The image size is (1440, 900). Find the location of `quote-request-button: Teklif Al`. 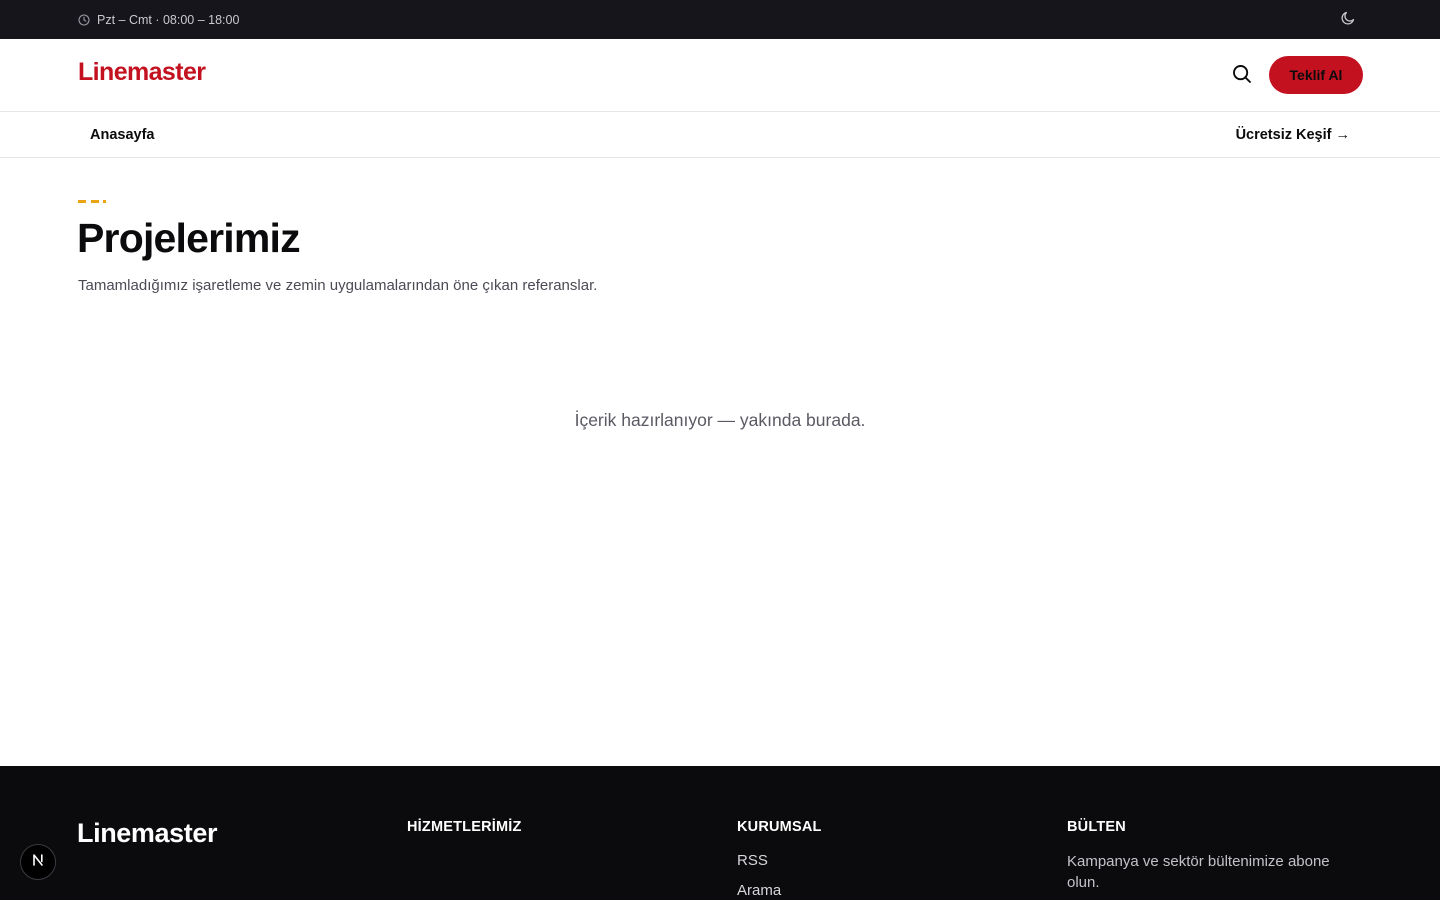

quote-request-button: Teklif Al is located at coordinates (1316, 75).